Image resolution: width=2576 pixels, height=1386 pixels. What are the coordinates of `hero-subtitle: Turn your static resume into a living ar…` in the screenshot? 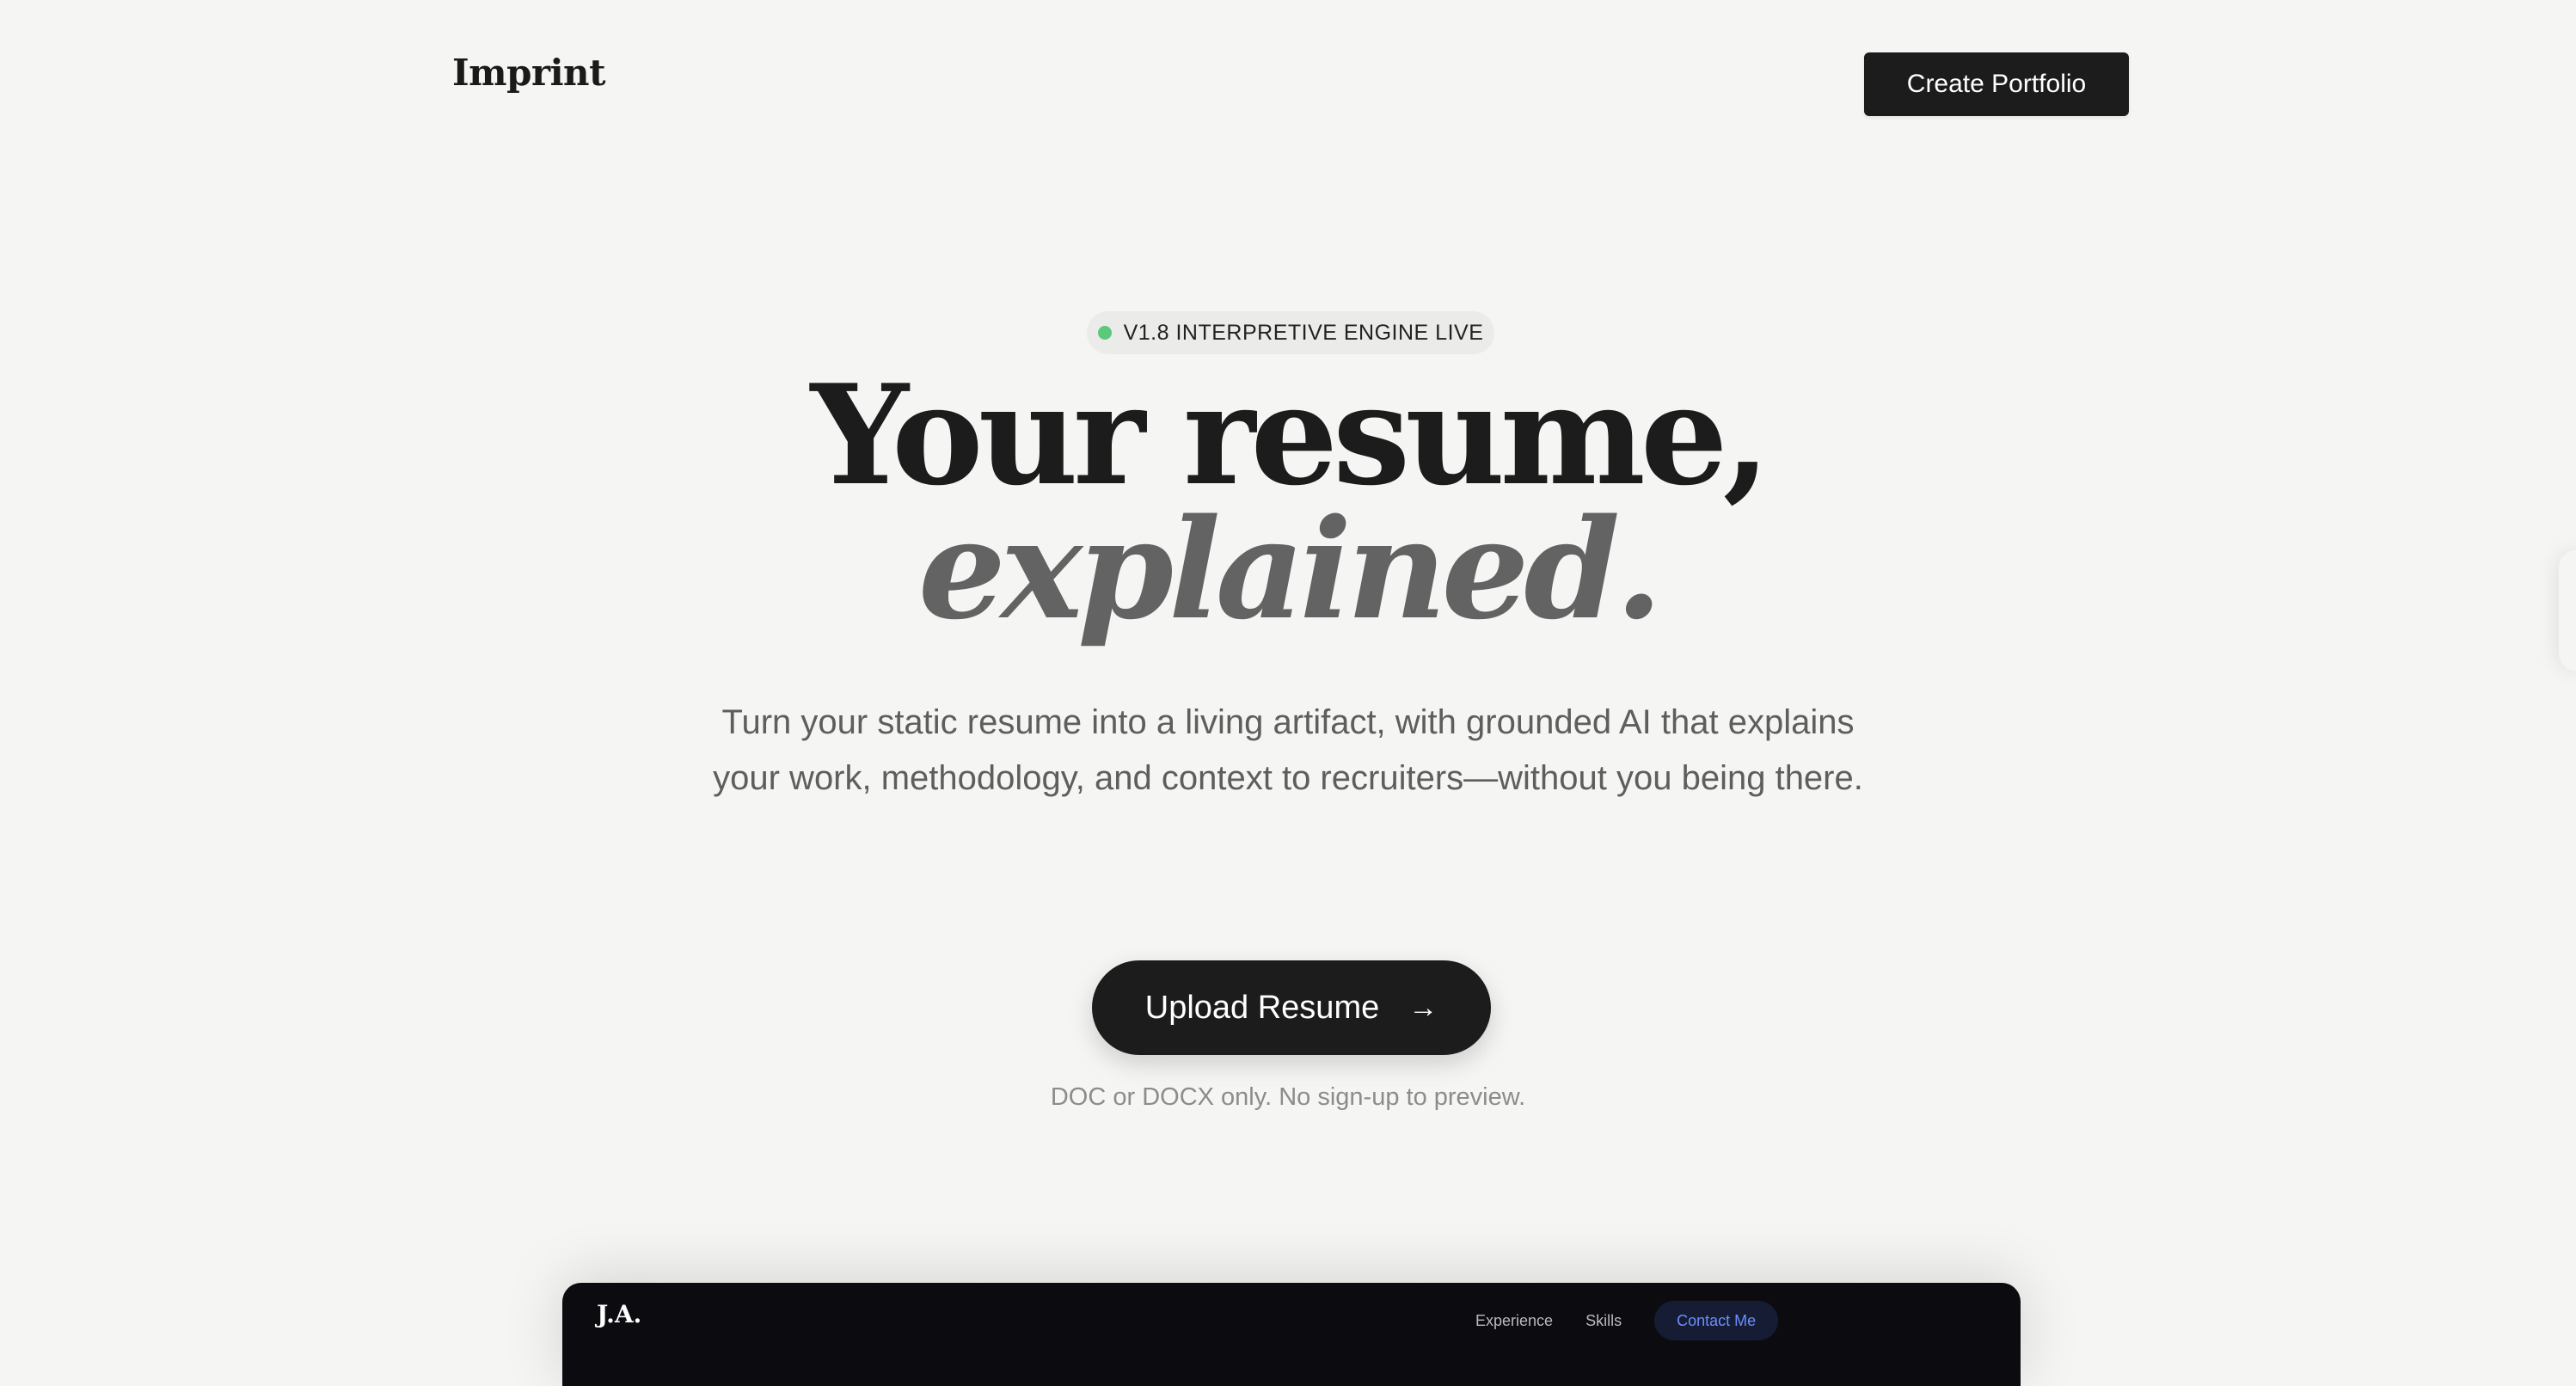 It's located at (1288, 750).